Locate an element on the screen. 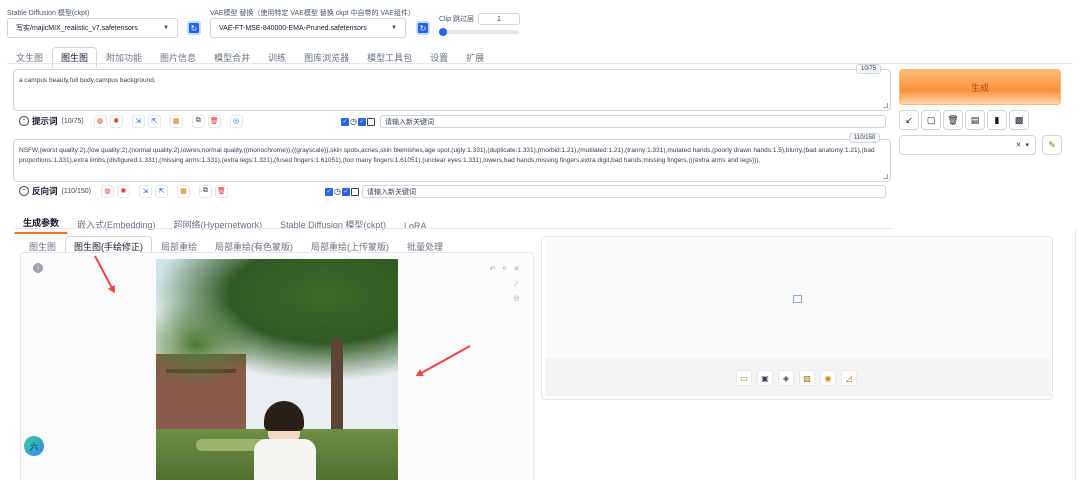 The image size is (1080, 480). tab-extras: 附加功能 is located at coordinates (124, 57).